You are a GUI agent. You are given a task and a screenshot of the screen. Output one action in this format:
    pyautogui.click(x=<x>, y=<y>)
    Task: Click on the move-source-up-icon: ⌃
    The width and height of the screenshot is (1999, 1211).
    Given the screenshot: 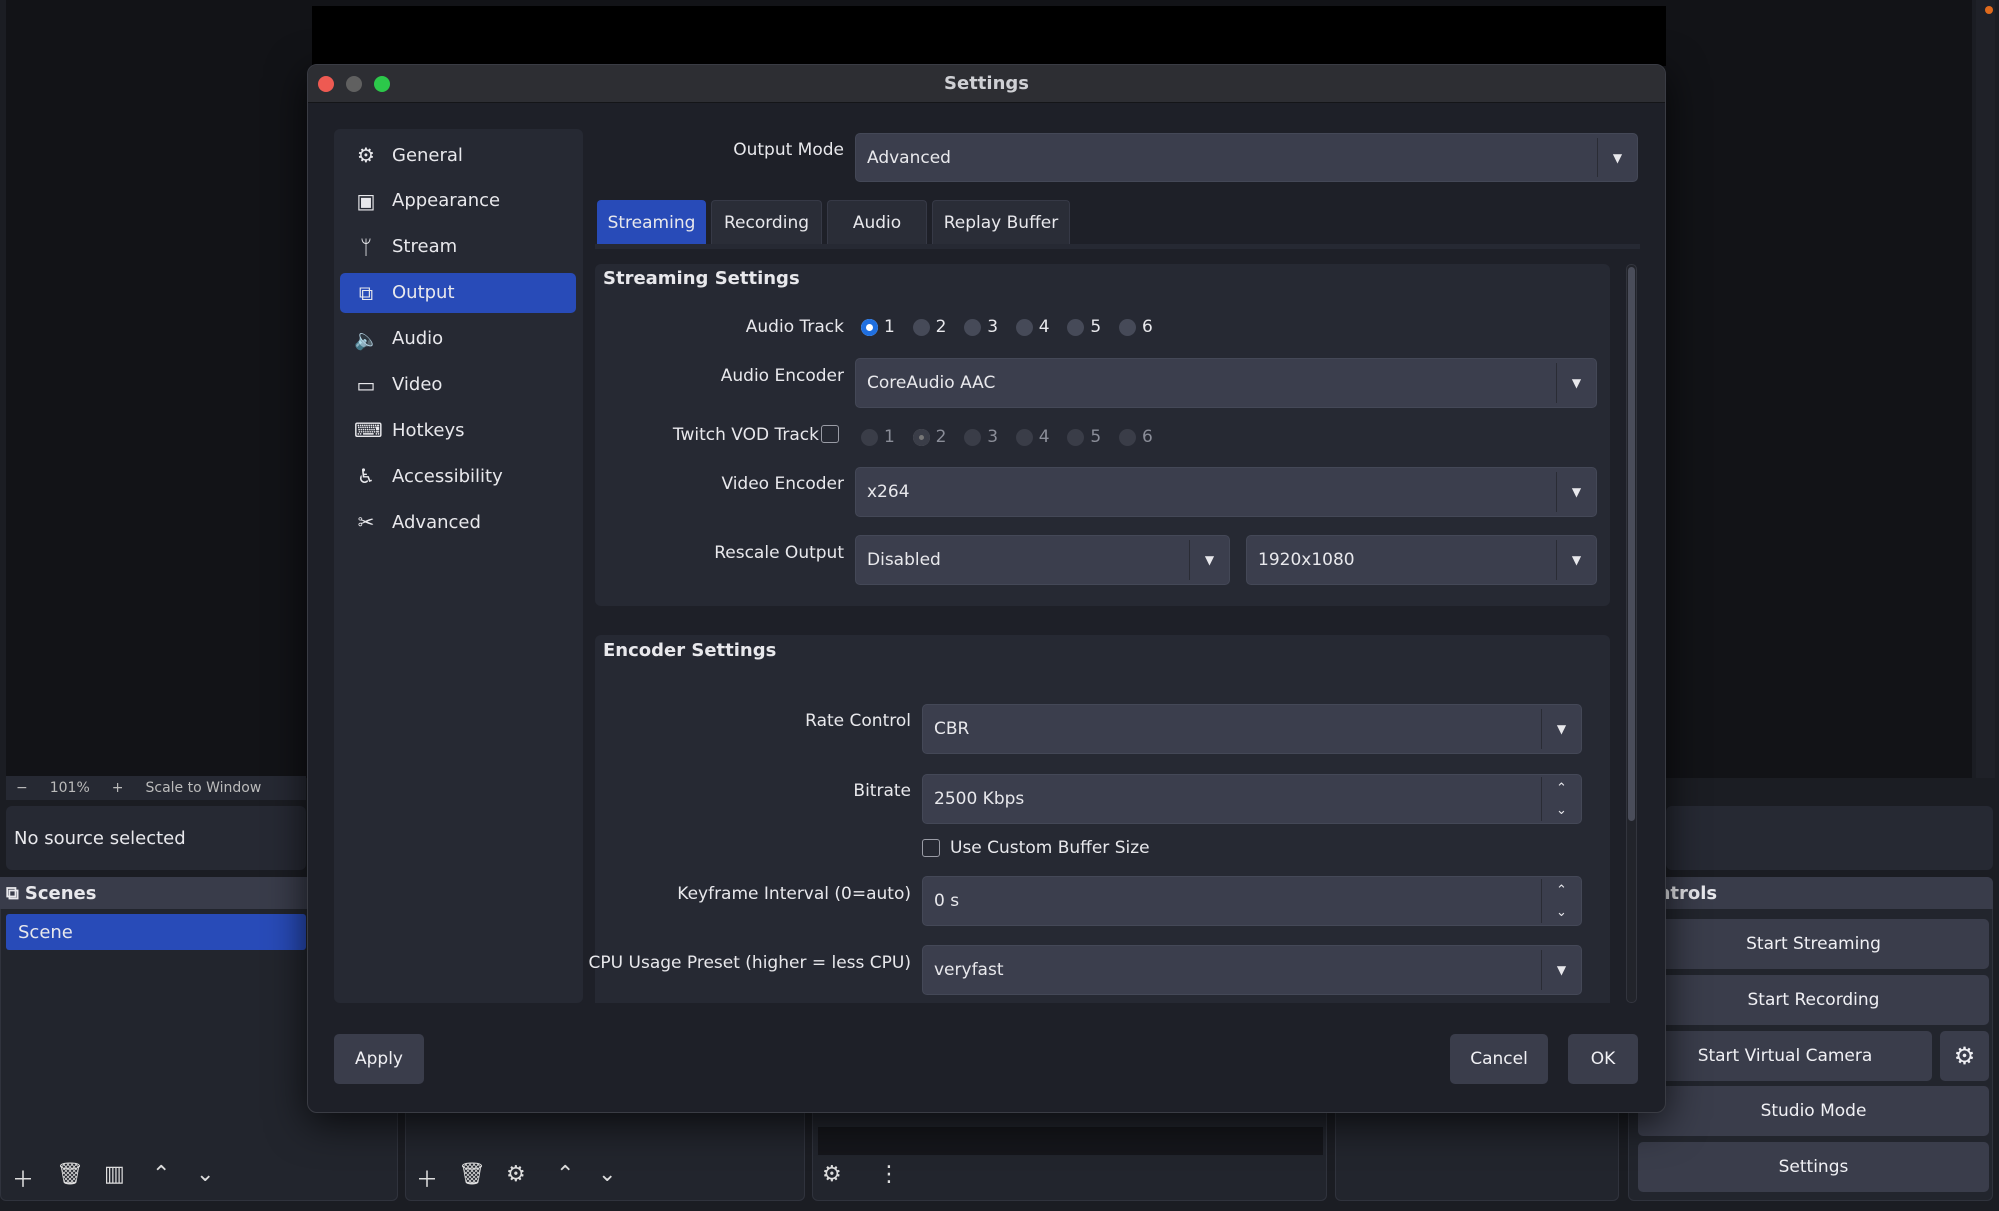 What is the action you would take?
    pyautogui.click(x=565, y=1174)
    